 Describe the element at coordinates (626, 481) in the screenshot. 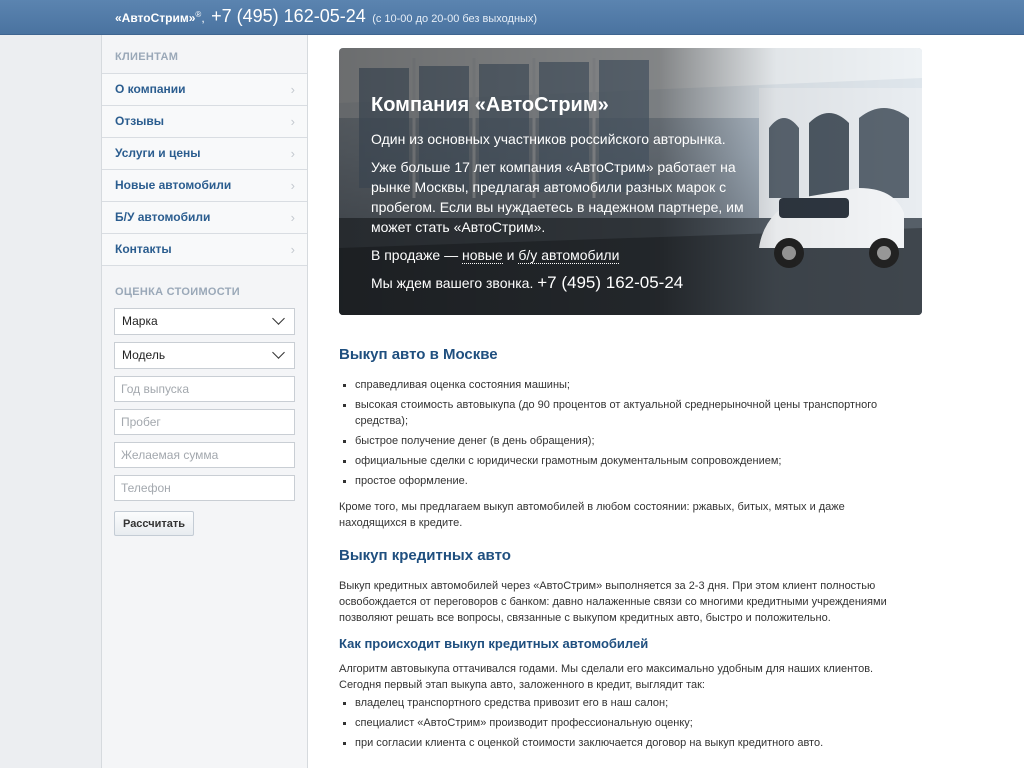

I see `list-item: простое оформление.` at that location.